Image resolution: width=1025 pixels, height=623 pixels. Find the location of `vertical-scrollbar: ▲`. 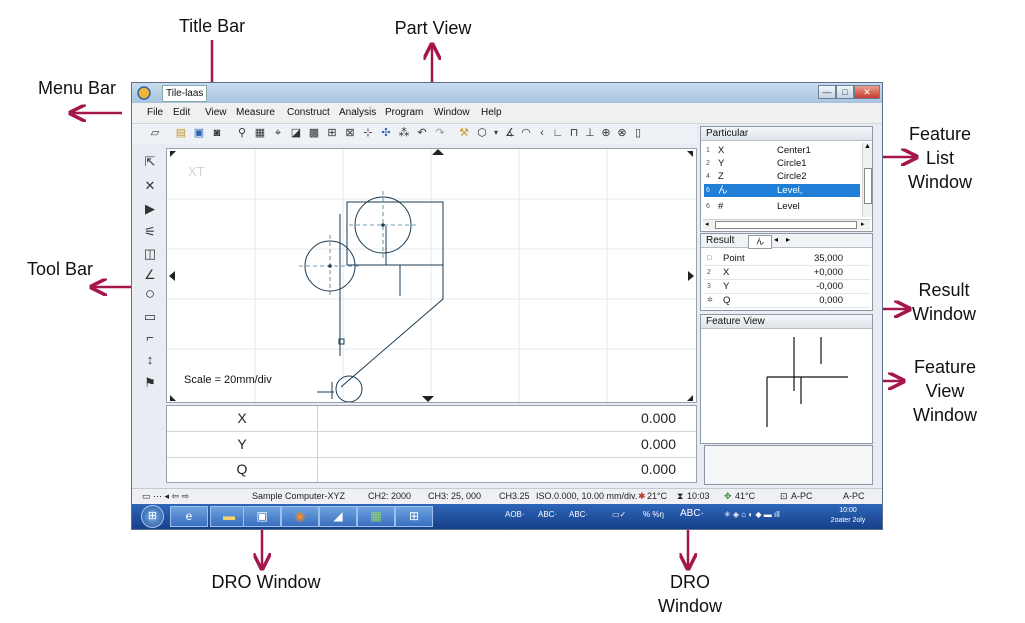

vertical-scrollbar: ▲ is located at coordinates (867, 180).